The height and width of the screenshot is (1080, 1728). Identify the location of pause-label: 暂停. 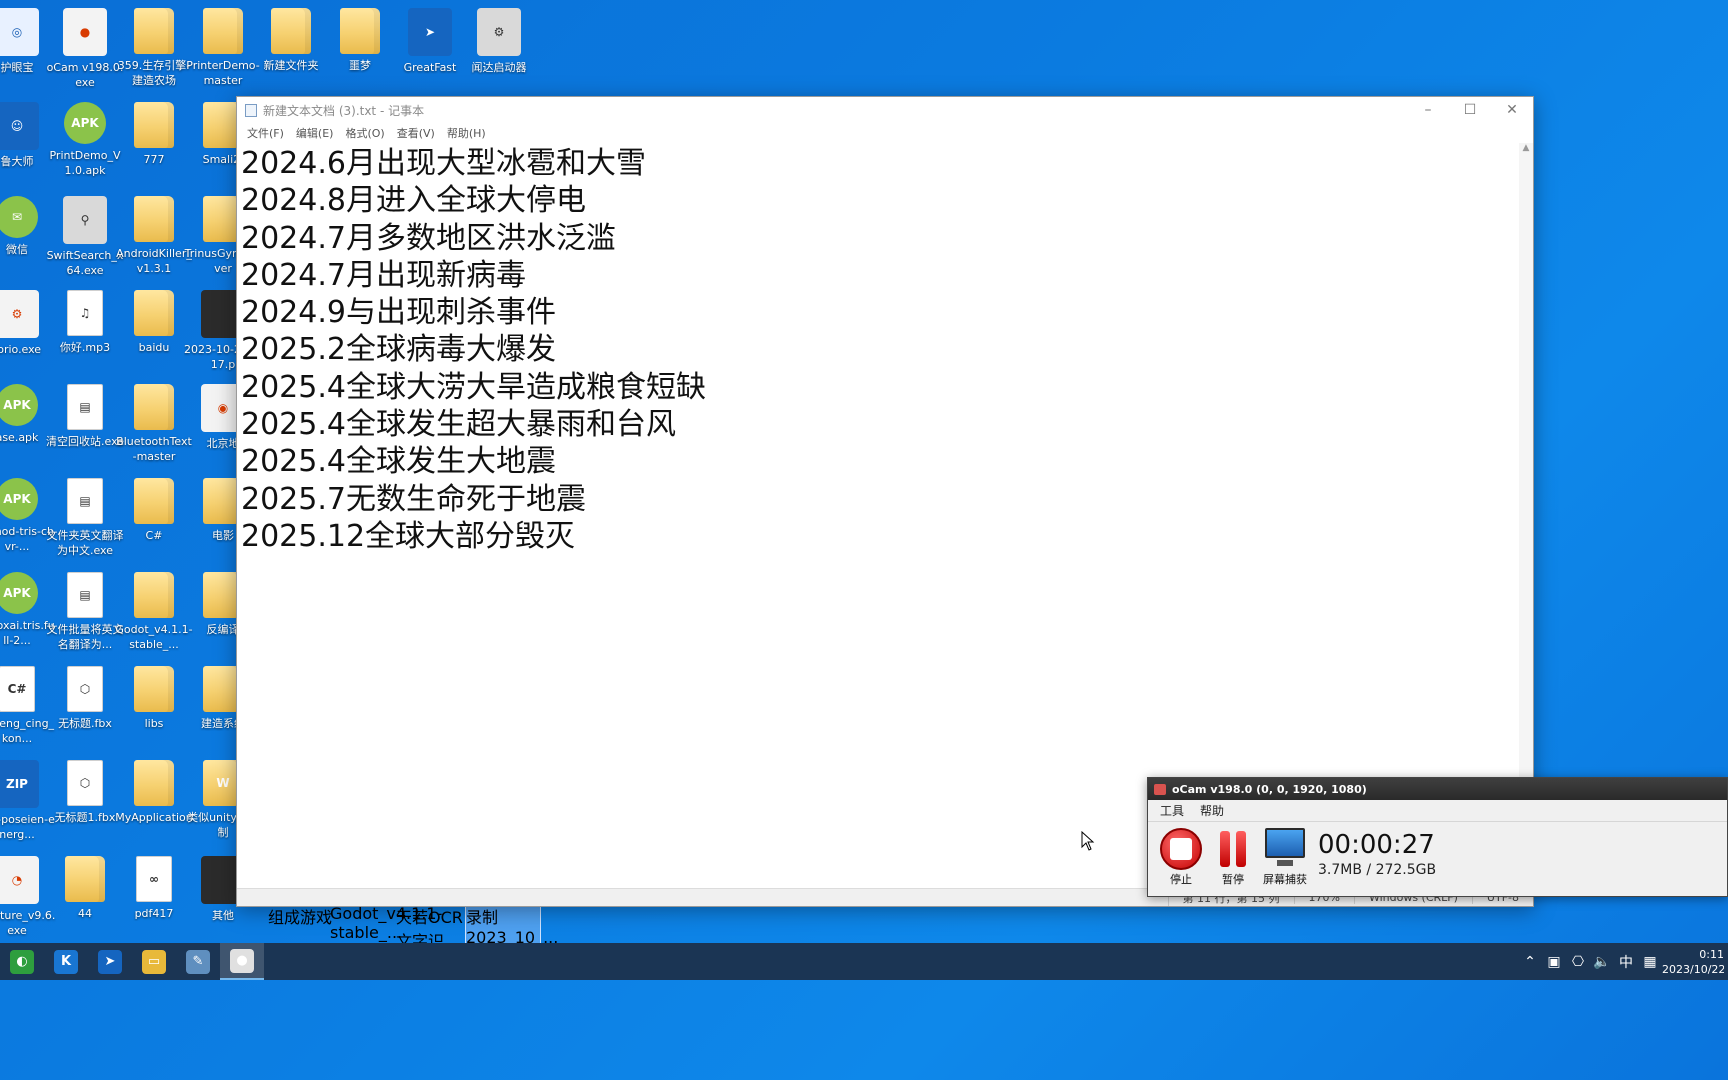
(1233, 879).